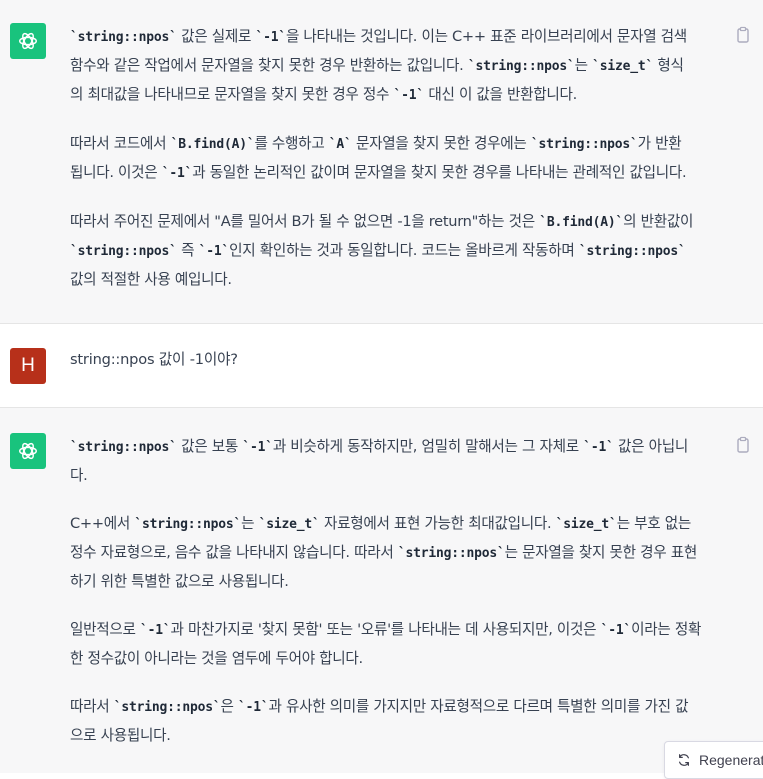 This screenshot has height=779, width=763. I want to click on text-segment: 를 수행하고, so click(291, 143).